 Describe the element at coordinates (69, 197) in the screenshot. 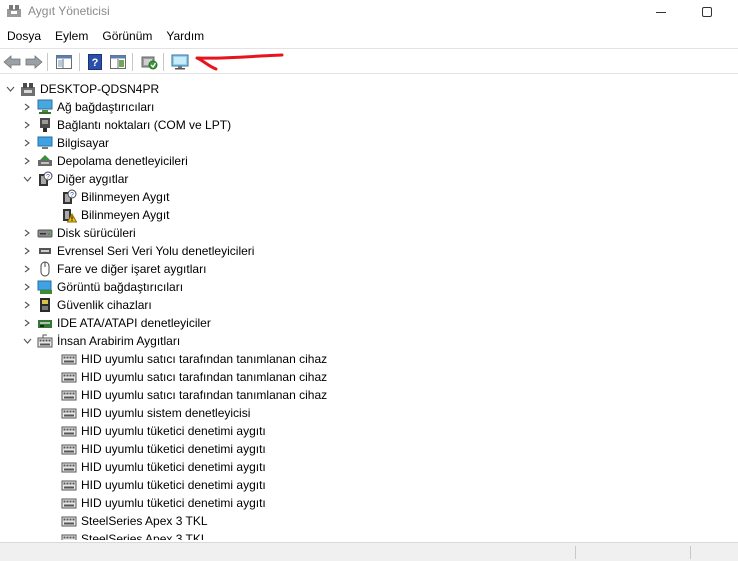

I see `unknown-device-icon: ?` at that location.